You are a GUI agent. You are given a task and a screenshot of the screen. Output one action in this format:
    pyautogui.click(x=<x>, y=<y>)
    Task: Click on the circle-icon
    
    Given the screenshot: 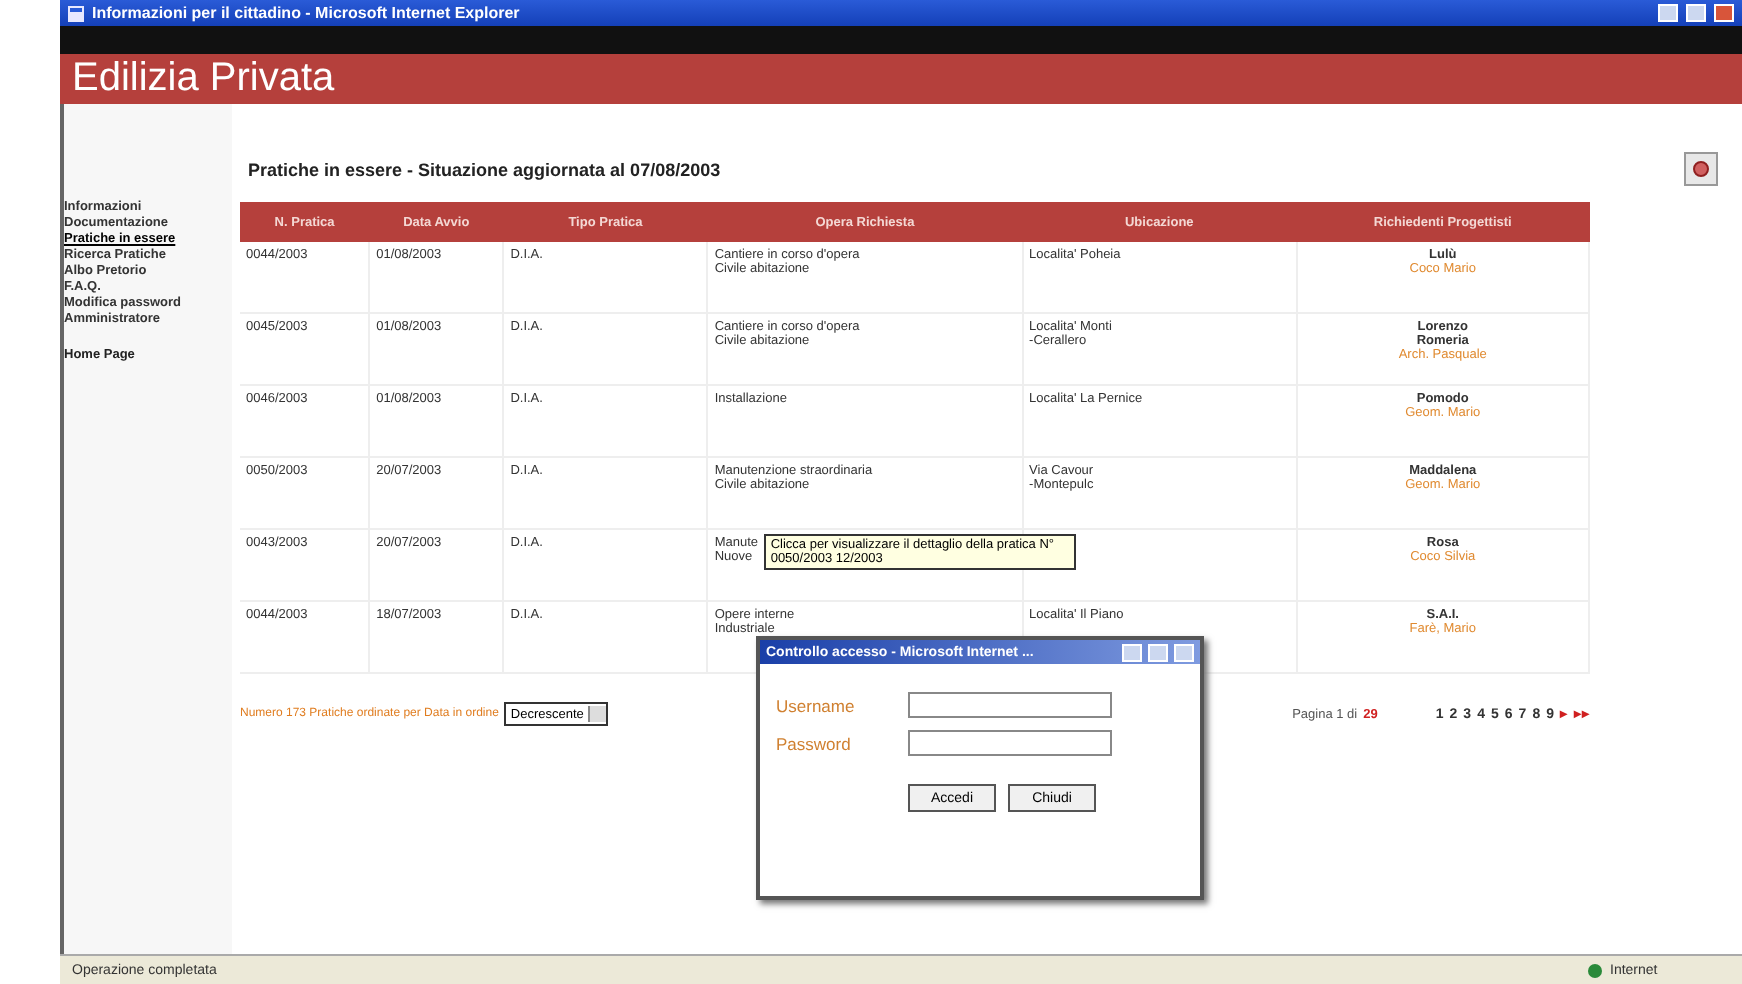 What is the action you would take?
    pyautogui.click(x=1701, y=169)
    